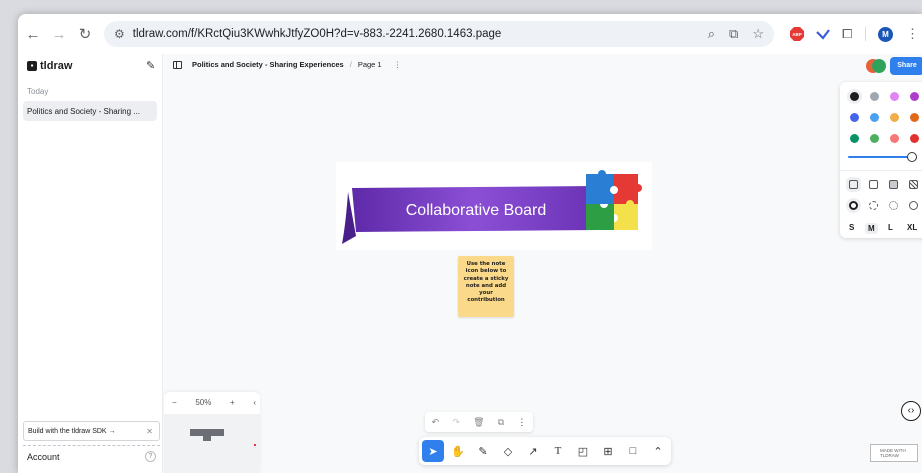 The width and height of the screenshot is (922, 473). I want to click on help-icon: ?, so click(150, 456).